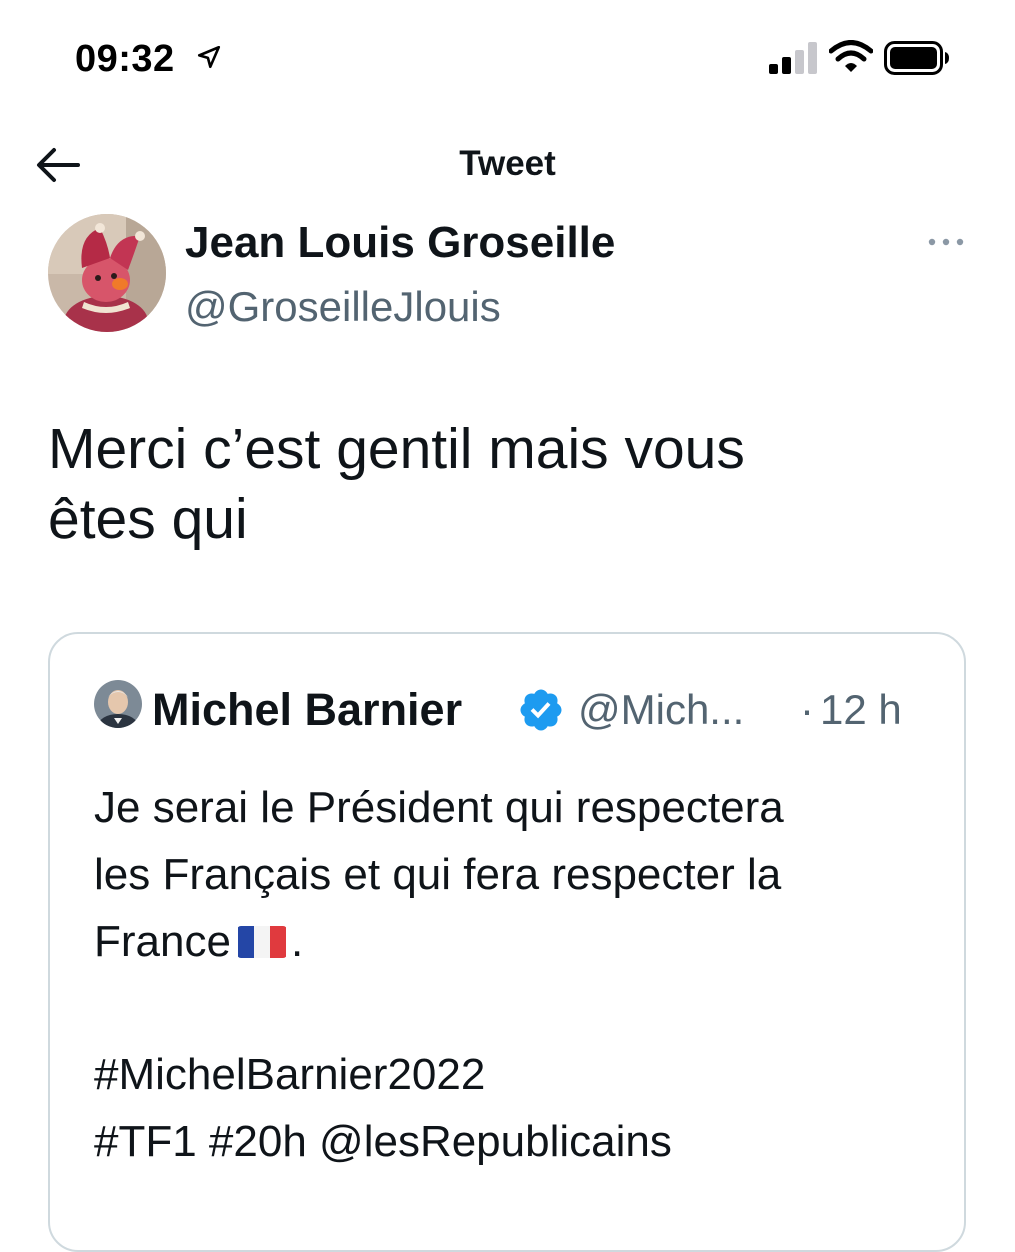 The width and height of the screenshot is (1015, 1252). I want to click on quoted-author-avatar, so click(118, 704).